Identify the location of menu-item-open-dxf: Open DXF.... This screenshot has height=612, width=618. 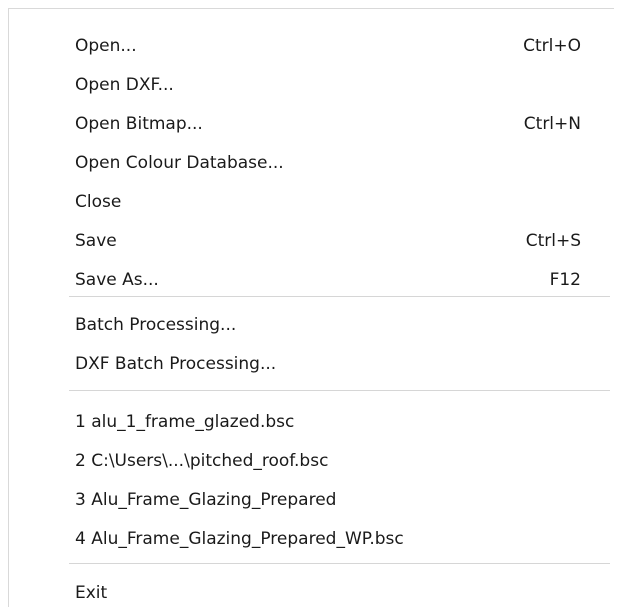
(311, 84).